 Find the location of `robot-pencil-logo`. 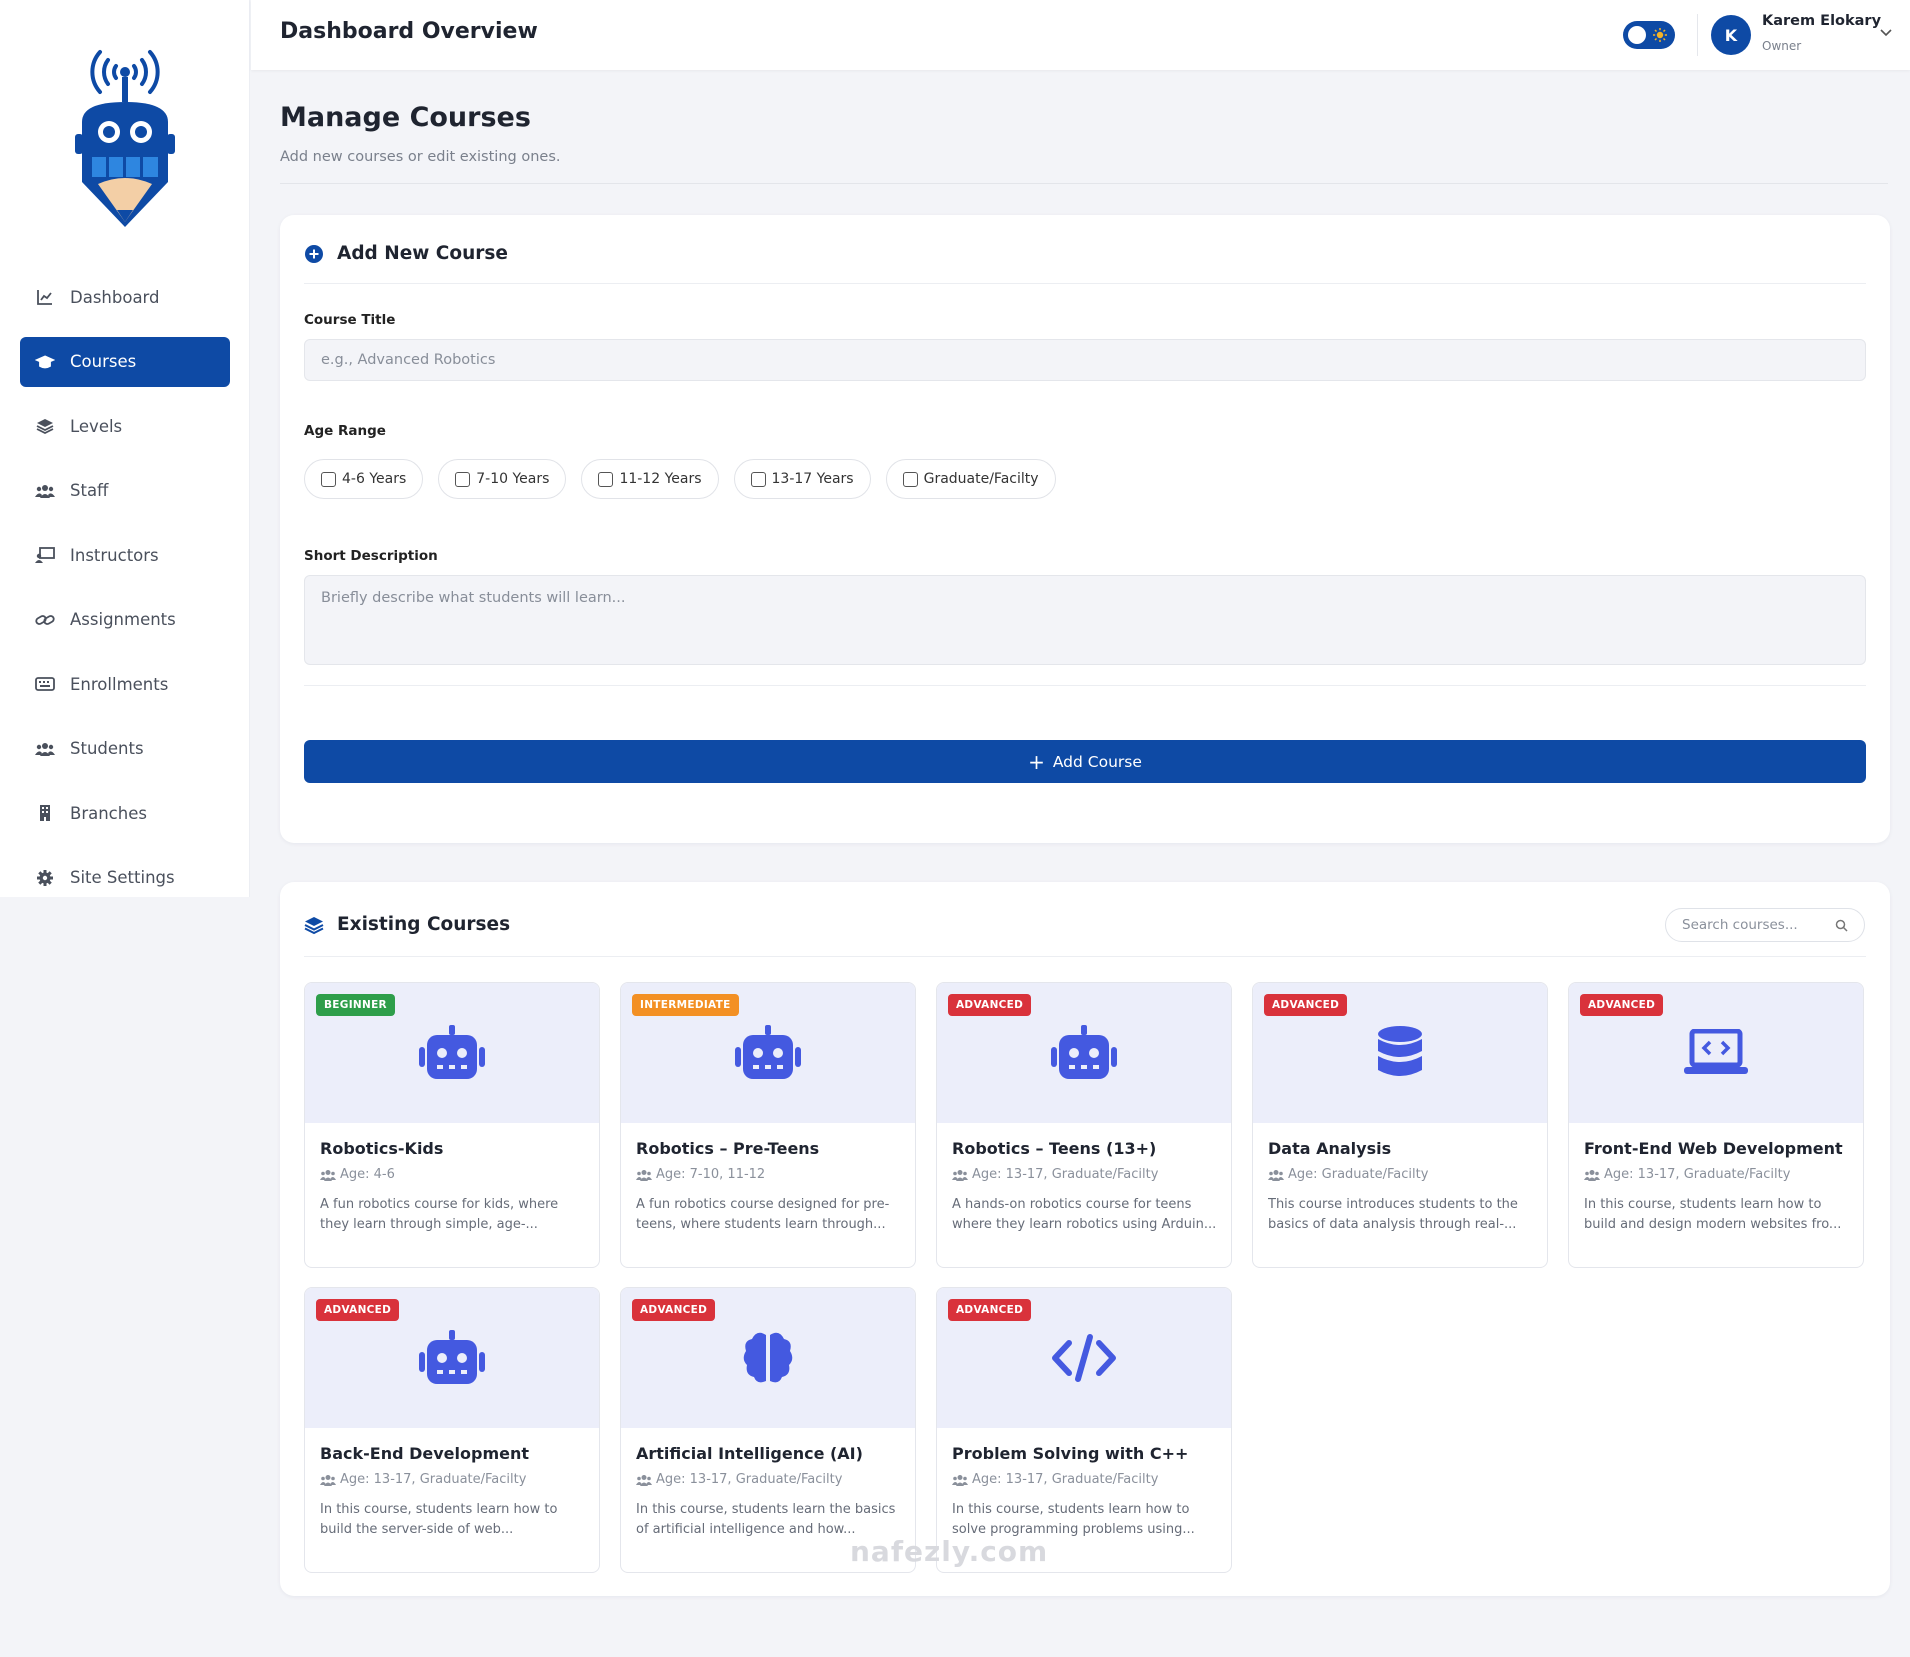

robot-pencil-logo is located at coordinates (125, 127).